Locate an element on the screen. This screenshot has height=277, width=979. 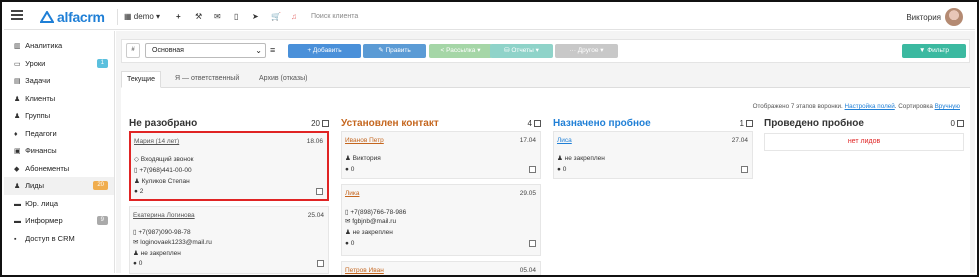
sidebar-item-informer: ▬ Информер 9 is located at coordinates (59, 221).